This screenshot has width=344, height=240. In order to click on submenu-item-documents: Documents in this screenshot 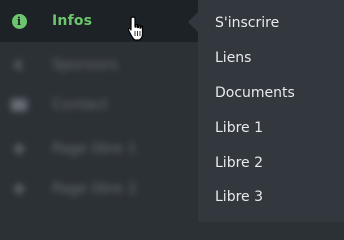, I will do `click(255, 93)`.